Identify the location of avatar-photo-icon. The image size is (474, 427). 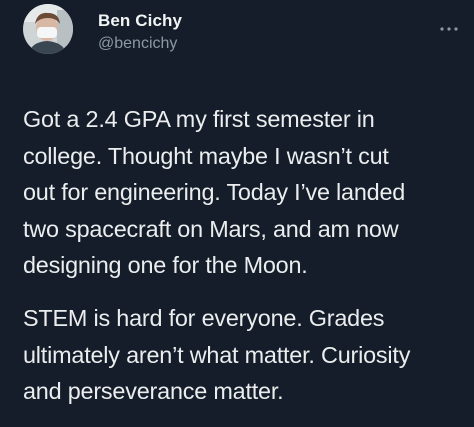
(48, 29).